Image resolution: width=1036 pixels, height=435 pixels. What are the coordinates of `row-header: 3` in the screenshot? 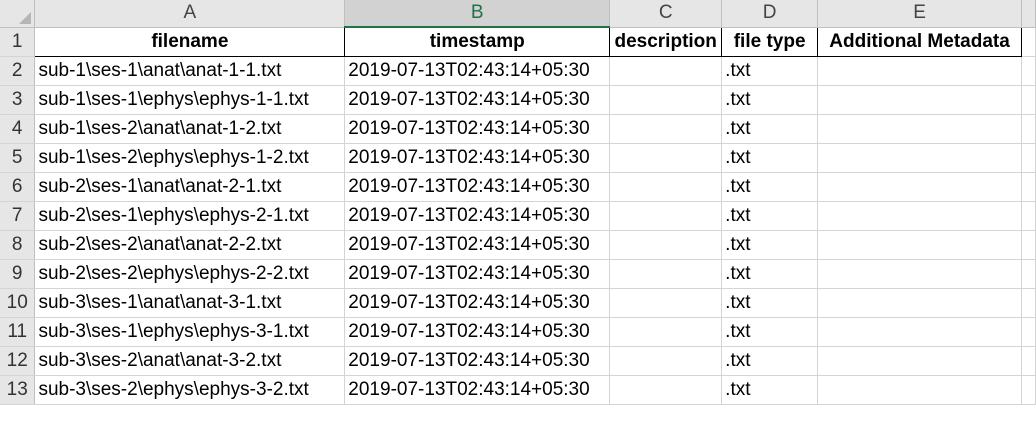 It's located at (18, 100).